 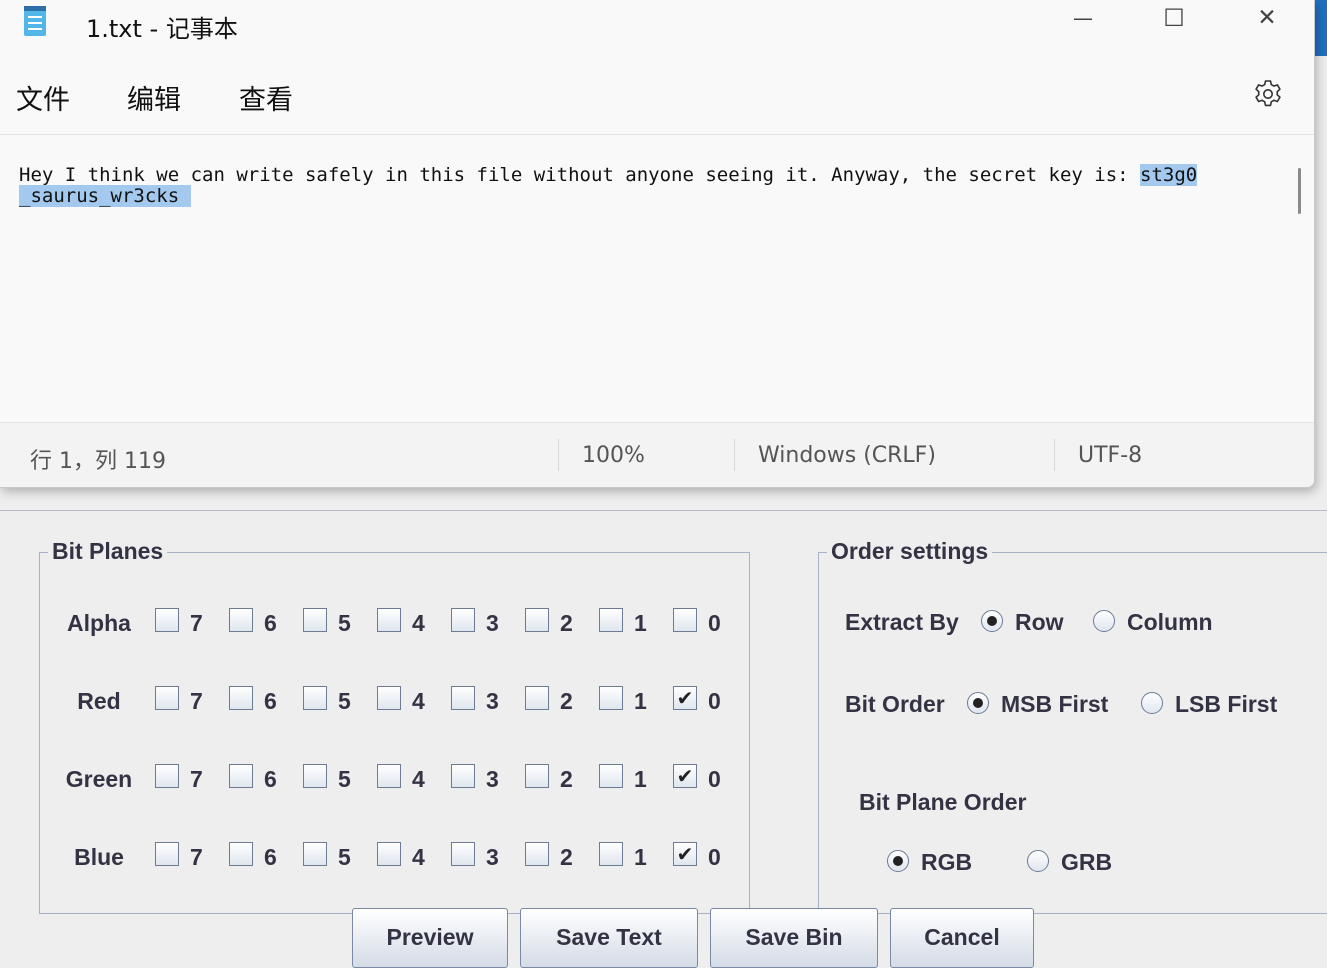 I want to click on settings-gear-icon, so click(x=1268, y=94).